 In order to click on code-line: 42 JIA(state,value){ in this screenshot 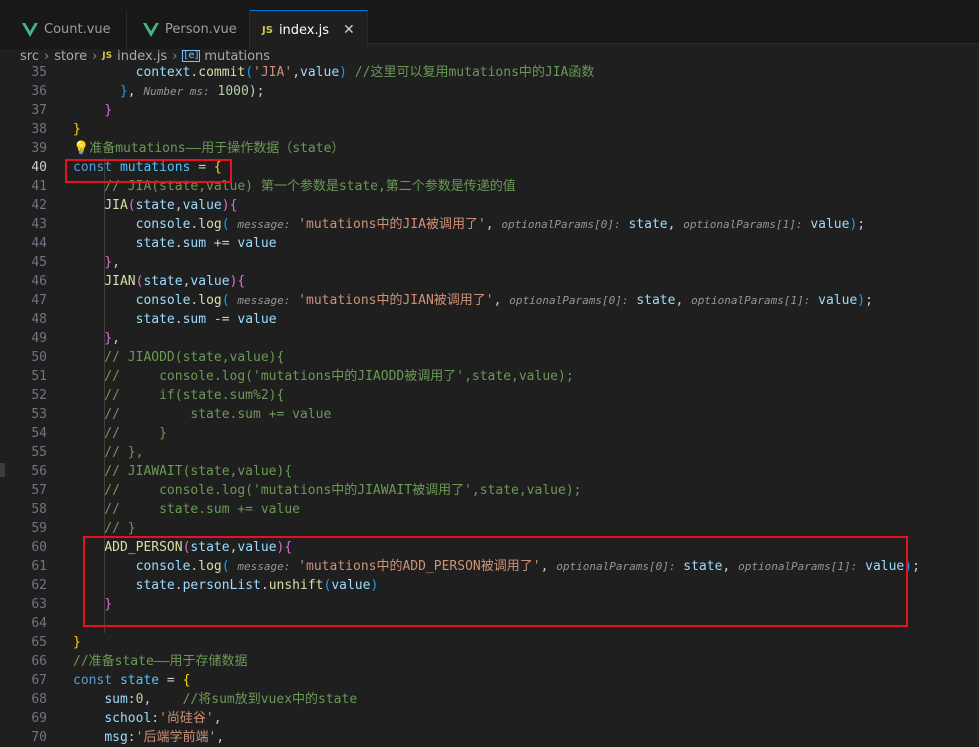, I will do `click(489, 205)`.